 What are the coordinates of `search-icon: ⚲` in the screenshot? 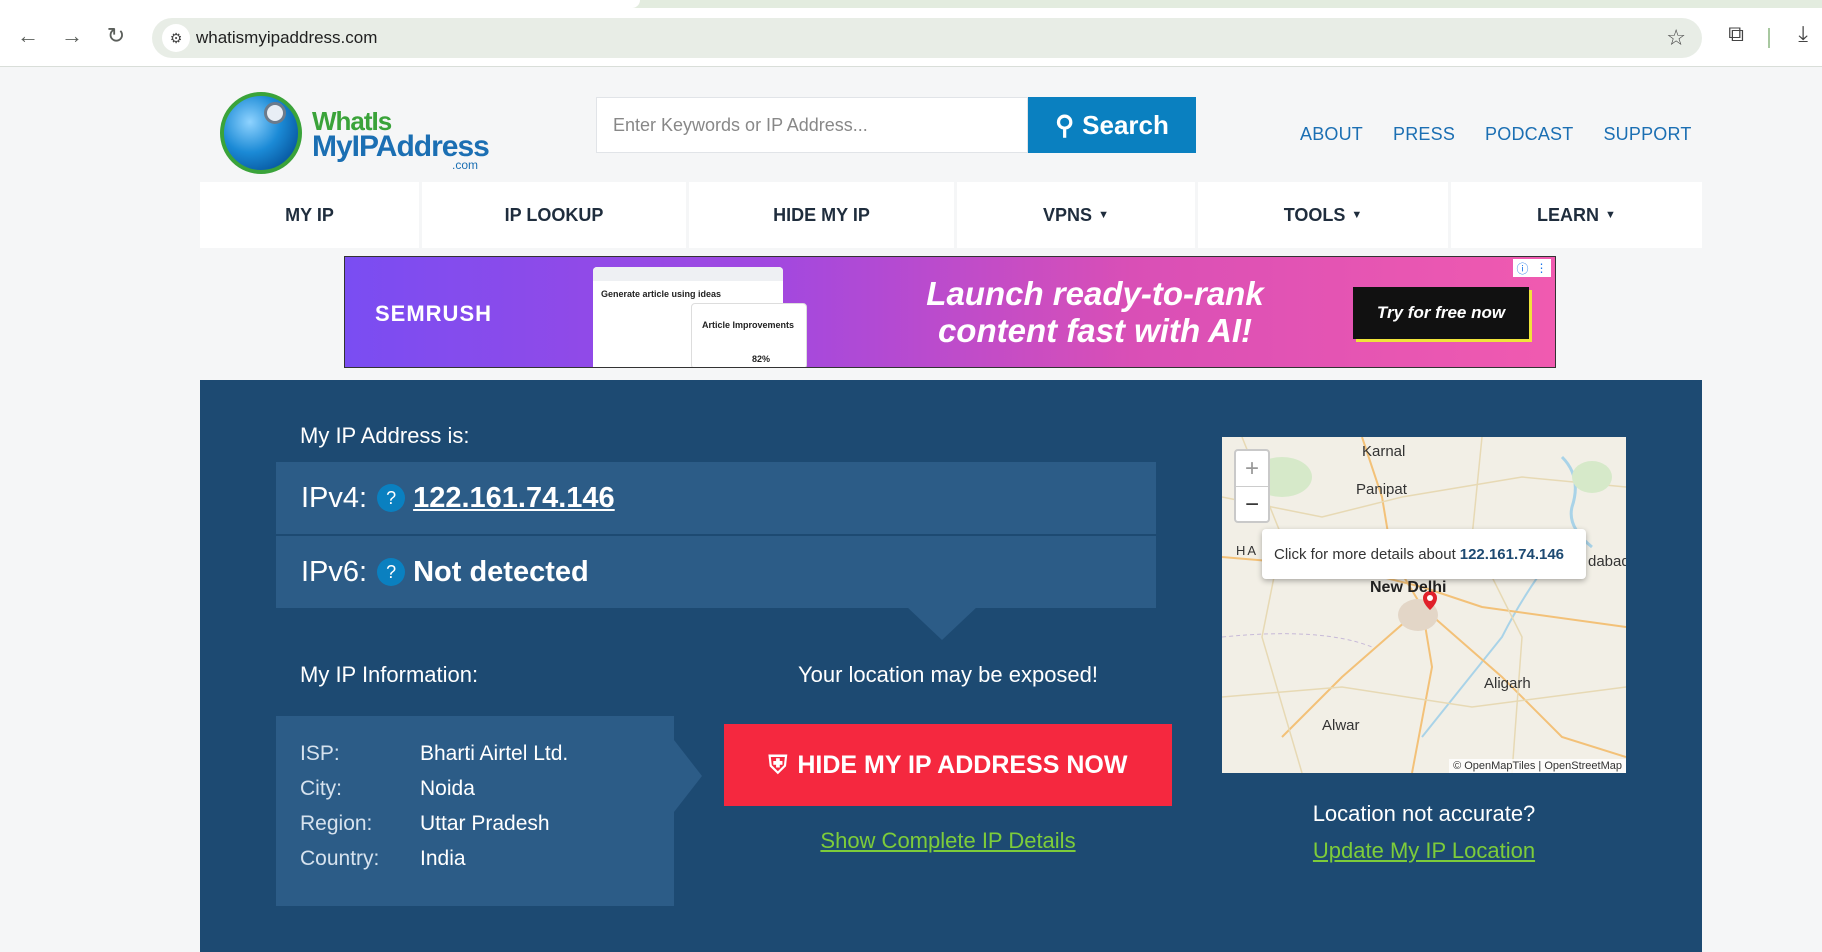 It's located at (1065, 124).